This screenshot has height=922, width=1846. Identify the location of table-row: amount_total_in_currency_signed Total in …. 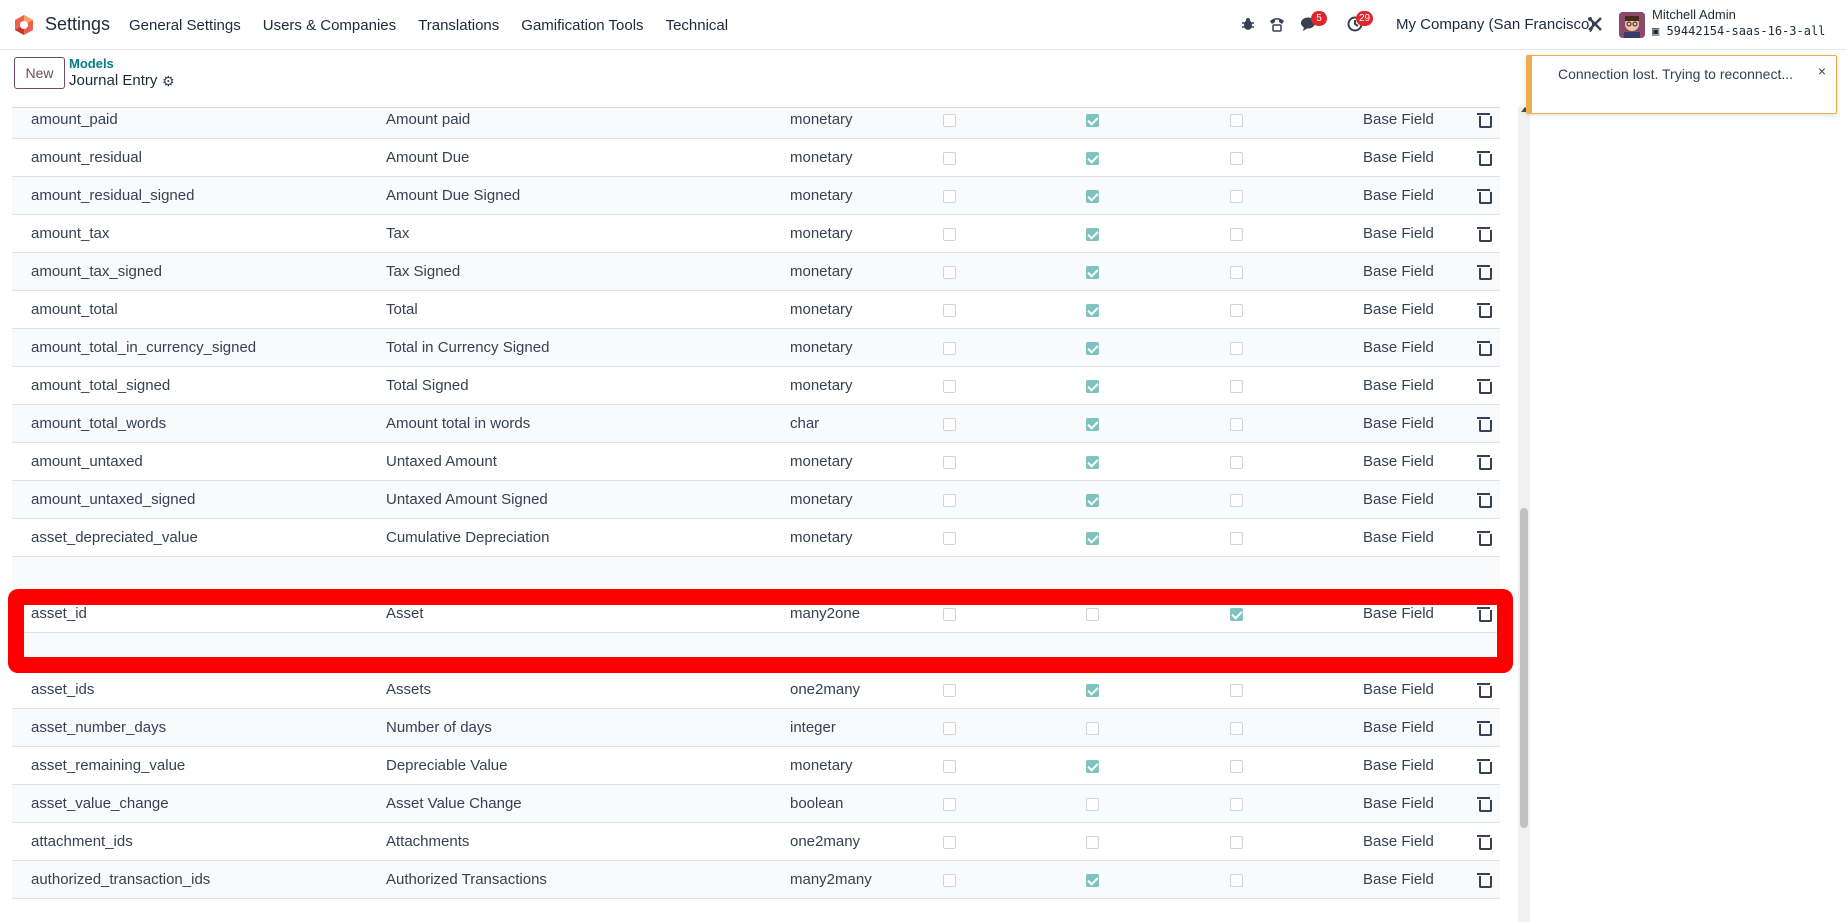
(756, 348).